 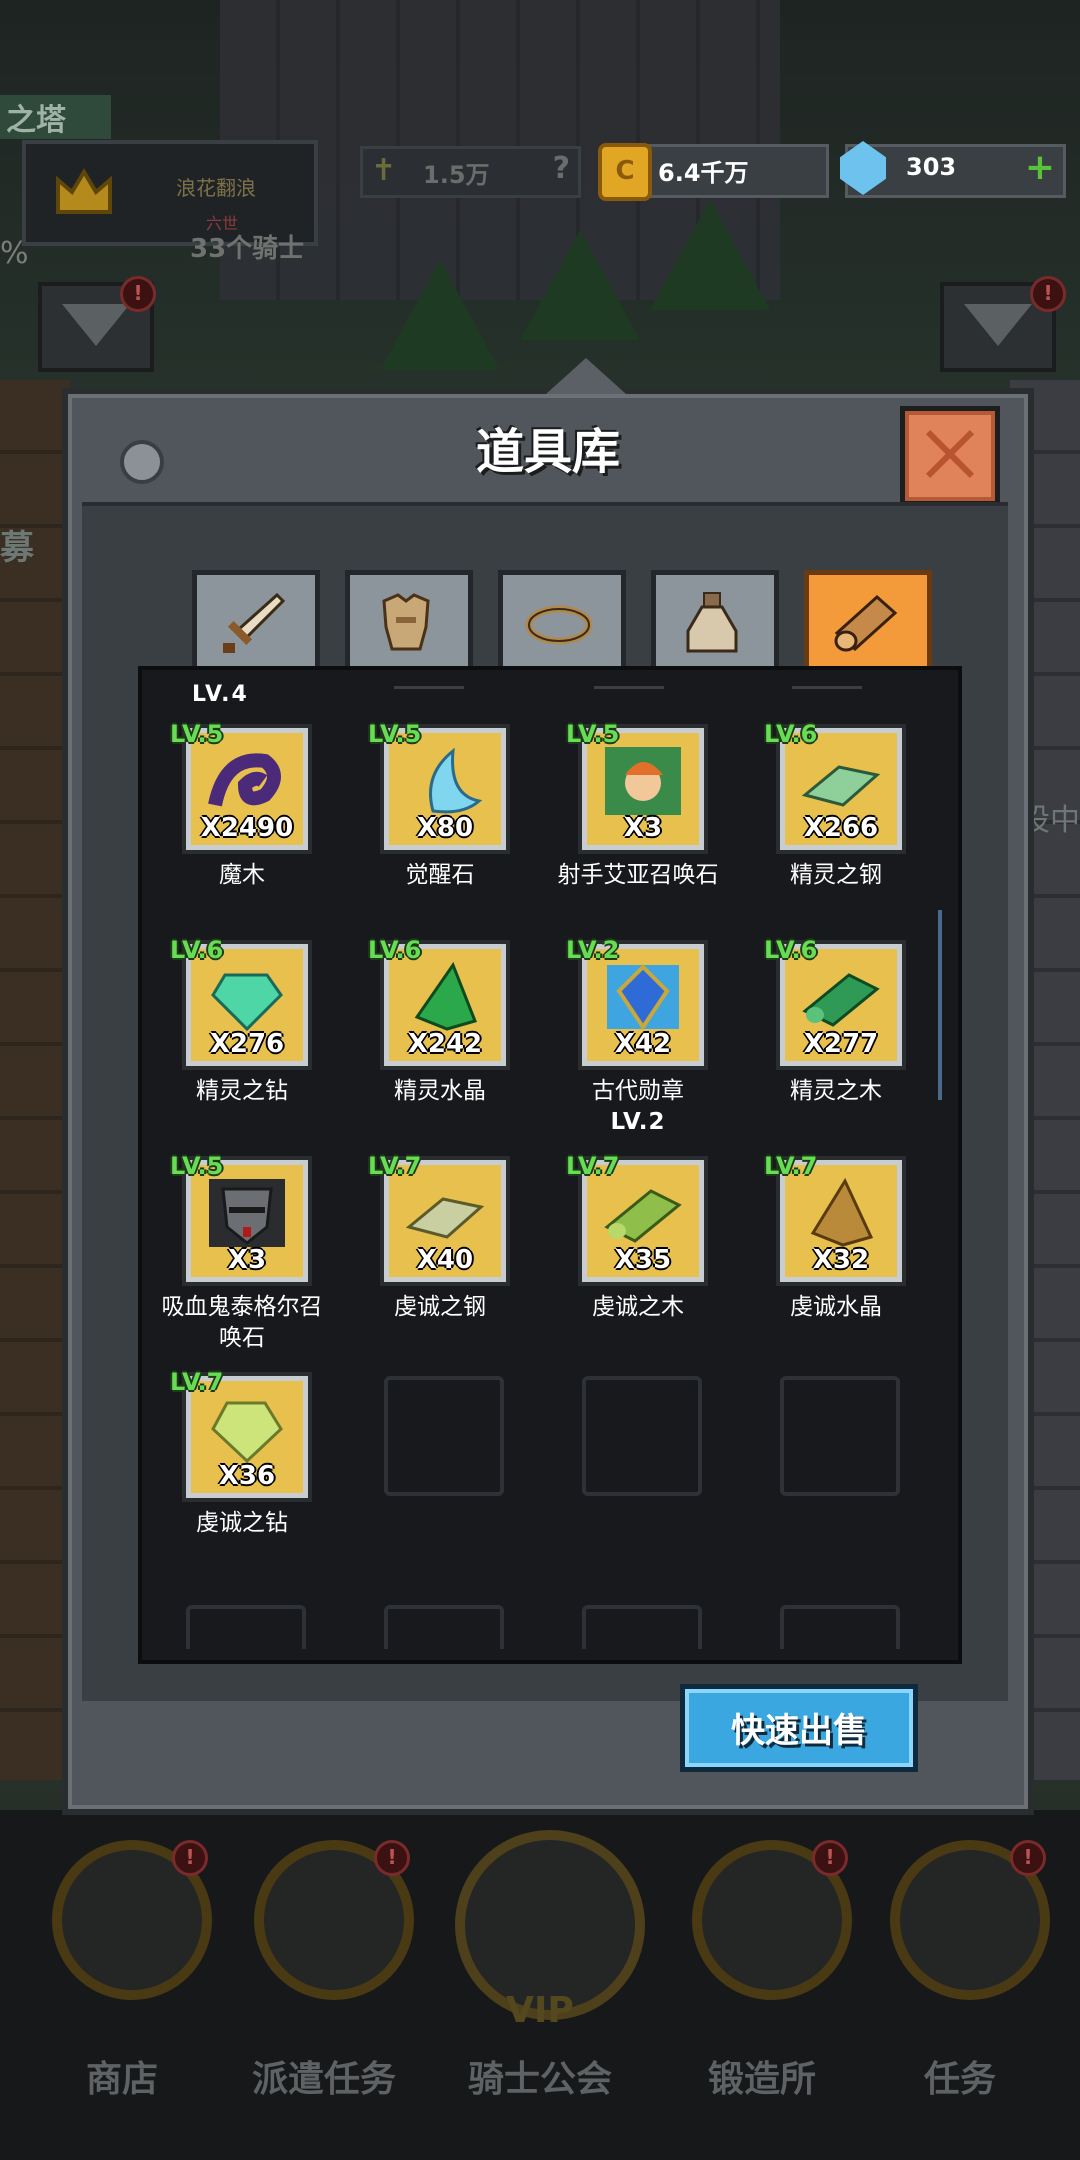 I want to click on pious-diamond-icon, so click(x=247, y=1432).